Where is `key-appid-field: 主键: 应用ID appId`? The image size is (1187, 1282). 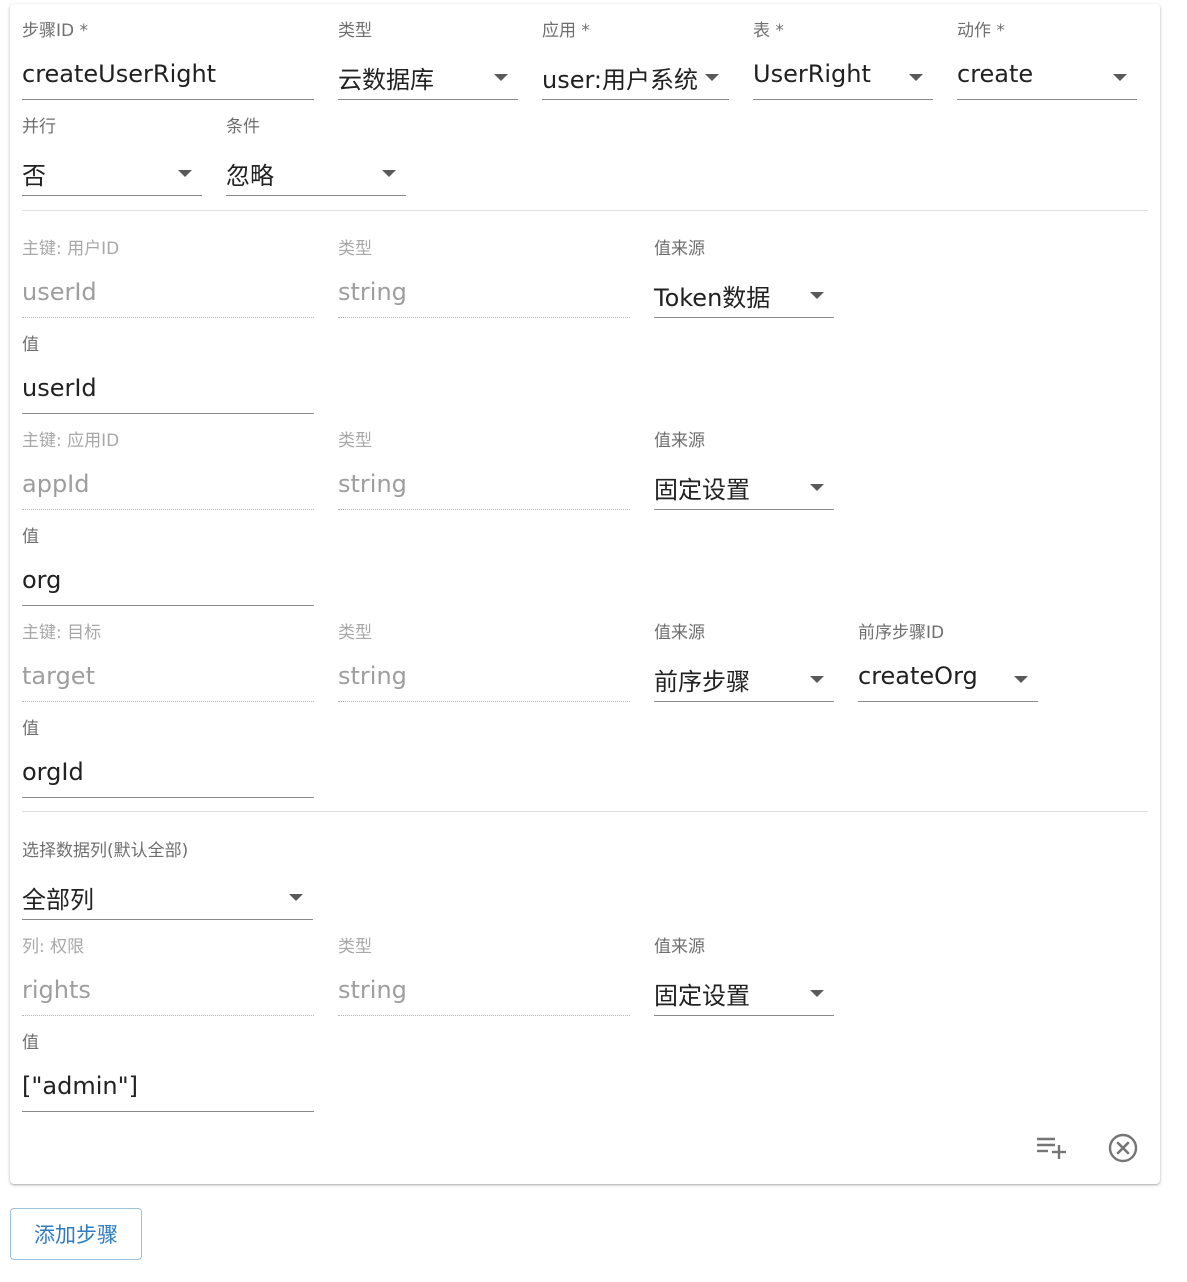
key-appid-field: 主键: 应用ID appId is located at coordinates (168, 469).